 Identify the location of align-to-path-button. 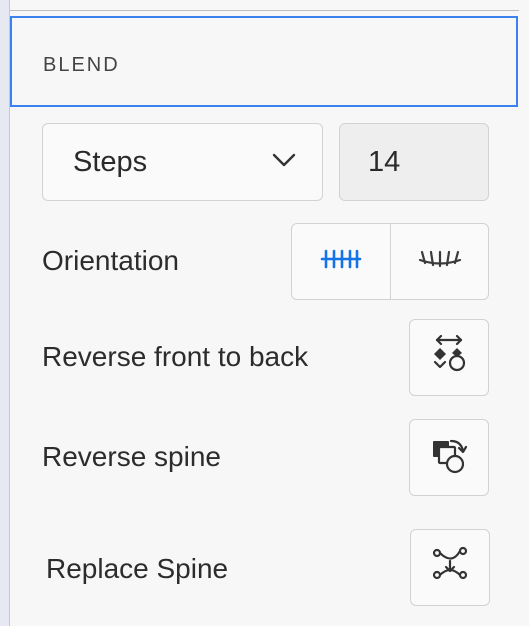
(439, 261).